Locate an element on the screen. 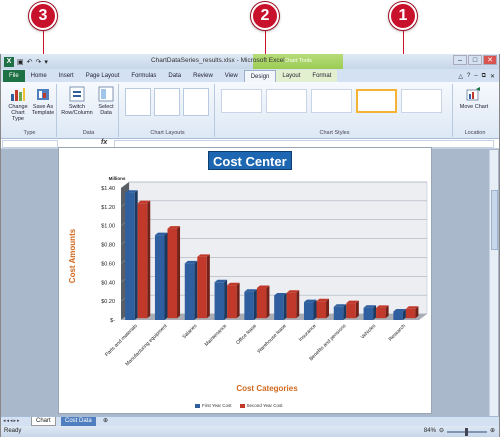 This screenshot has width=500, height=437. tab-formulas: Formulas is located at coordinates (143, 76).